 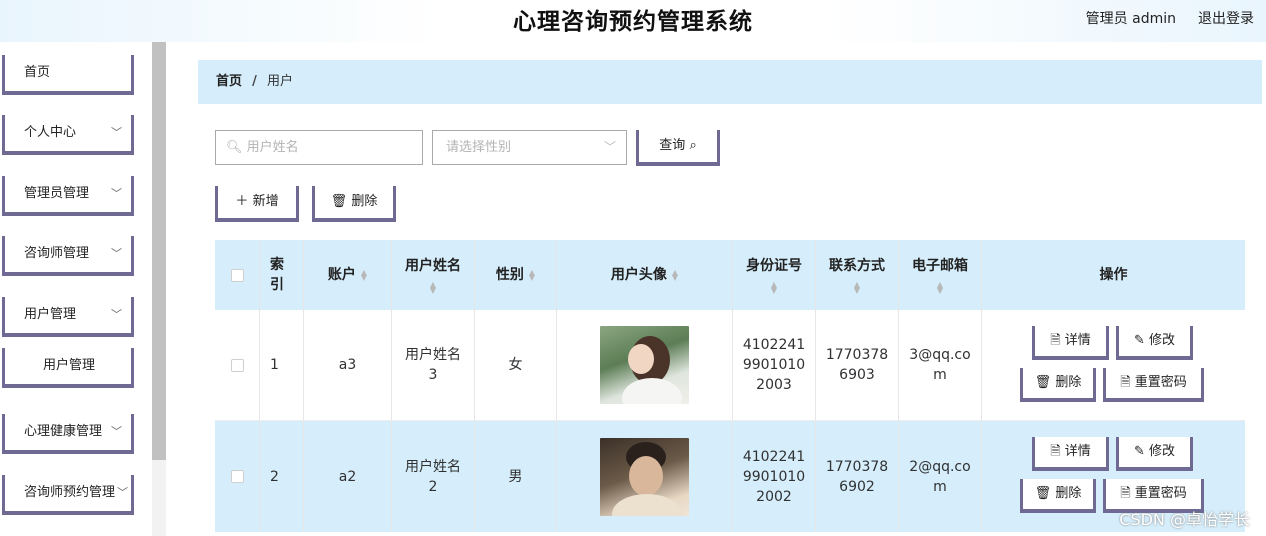 I want to click on gender-select: 请选择性别 ﹀, so click(x=529, y=147).